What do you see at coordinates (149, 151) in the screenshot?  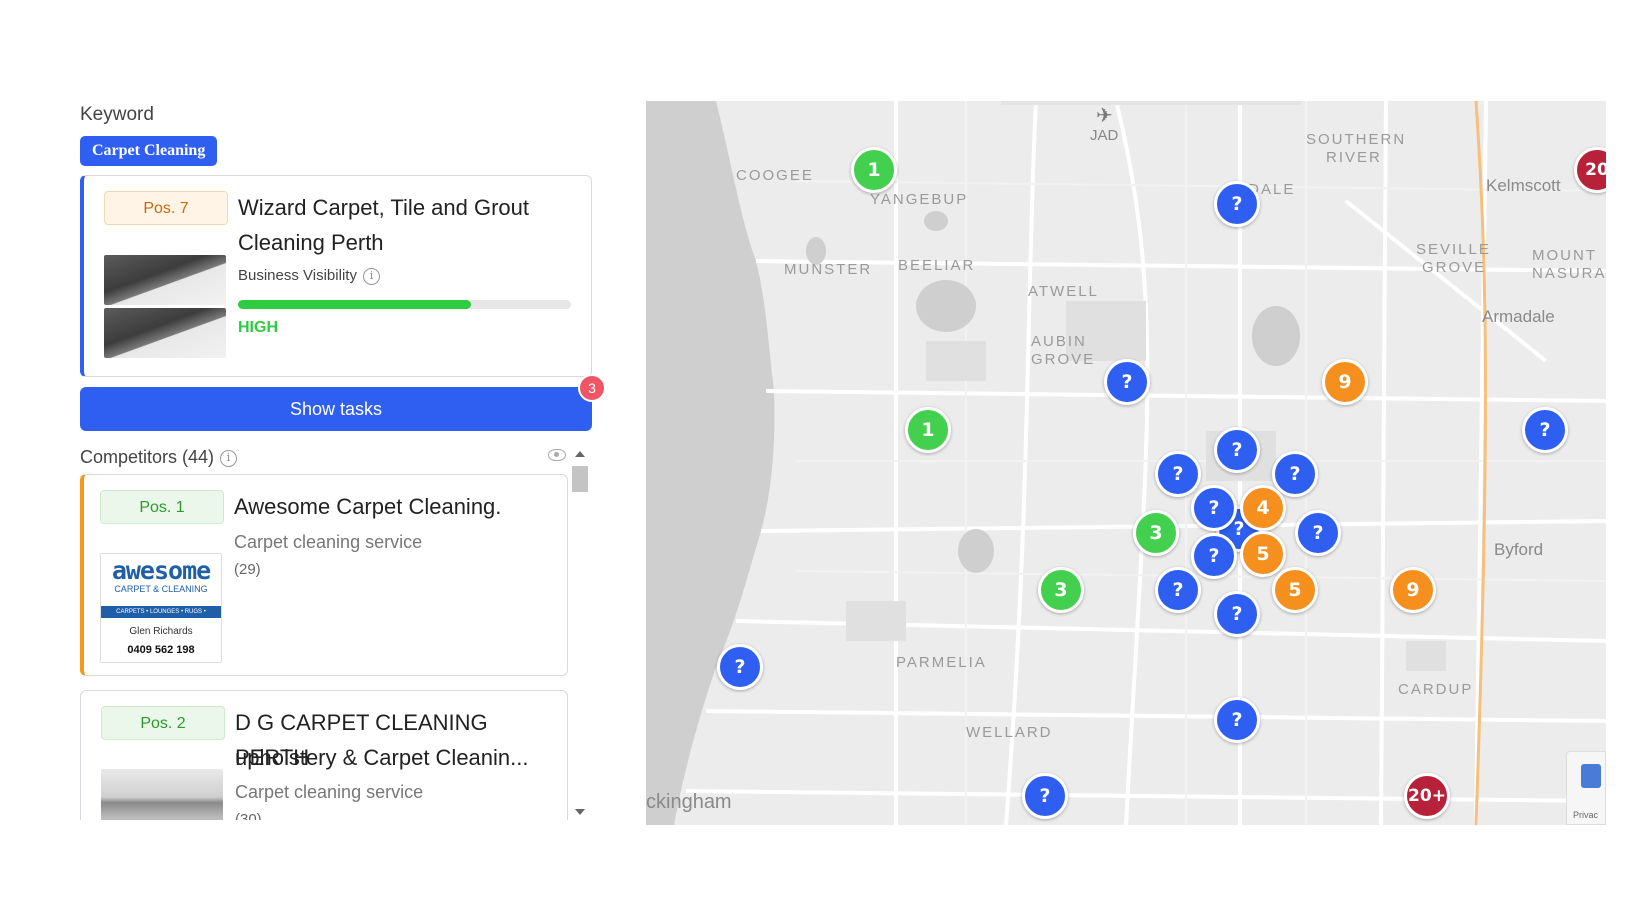 I see `keyword-chip: Carpet Cleaning` at bounding box center [149, 151].